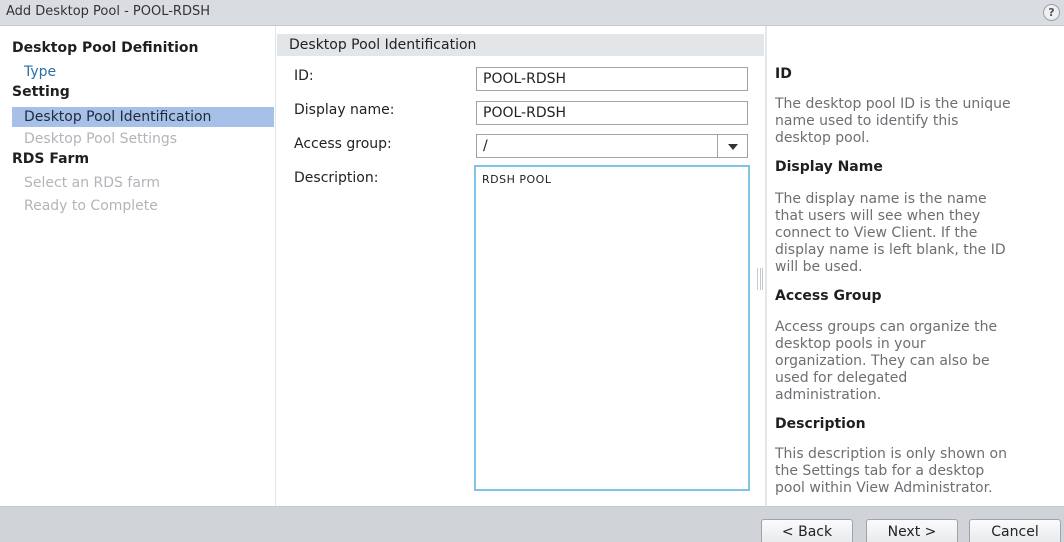 This screenshot has width=1064, height=542. What do you see at coordinates (108, 11) in the screenshot?
I see `window-title: Add Desktop Pool - POOL-RDSH` at bounding box center [108, 11].